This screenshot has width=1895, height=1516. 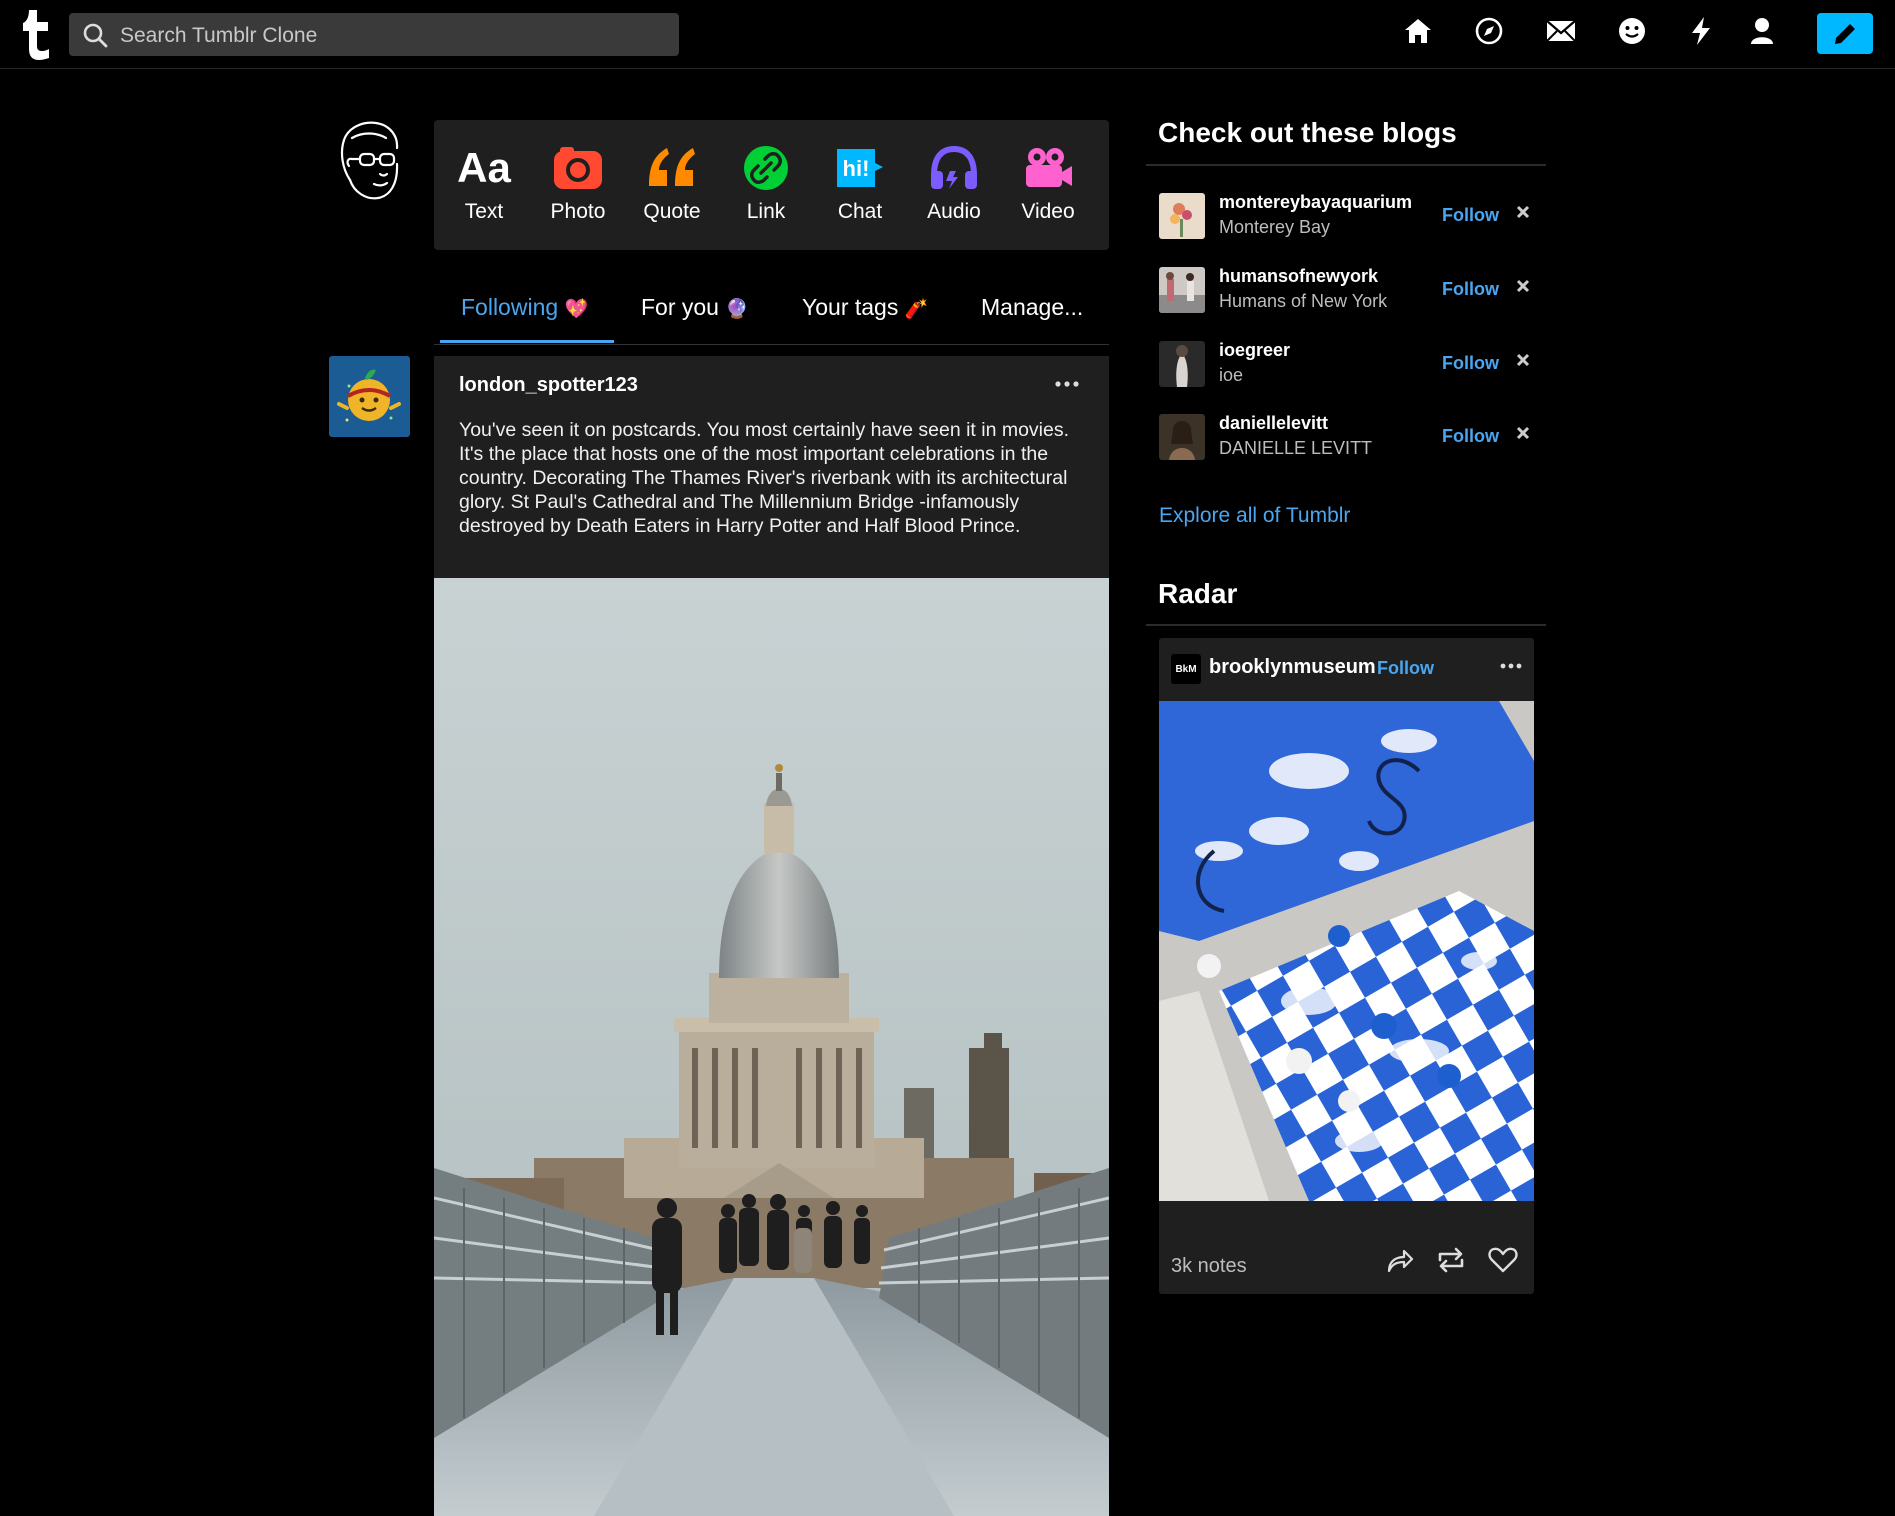 I want to click on search-input, so click(x=390, y=35).